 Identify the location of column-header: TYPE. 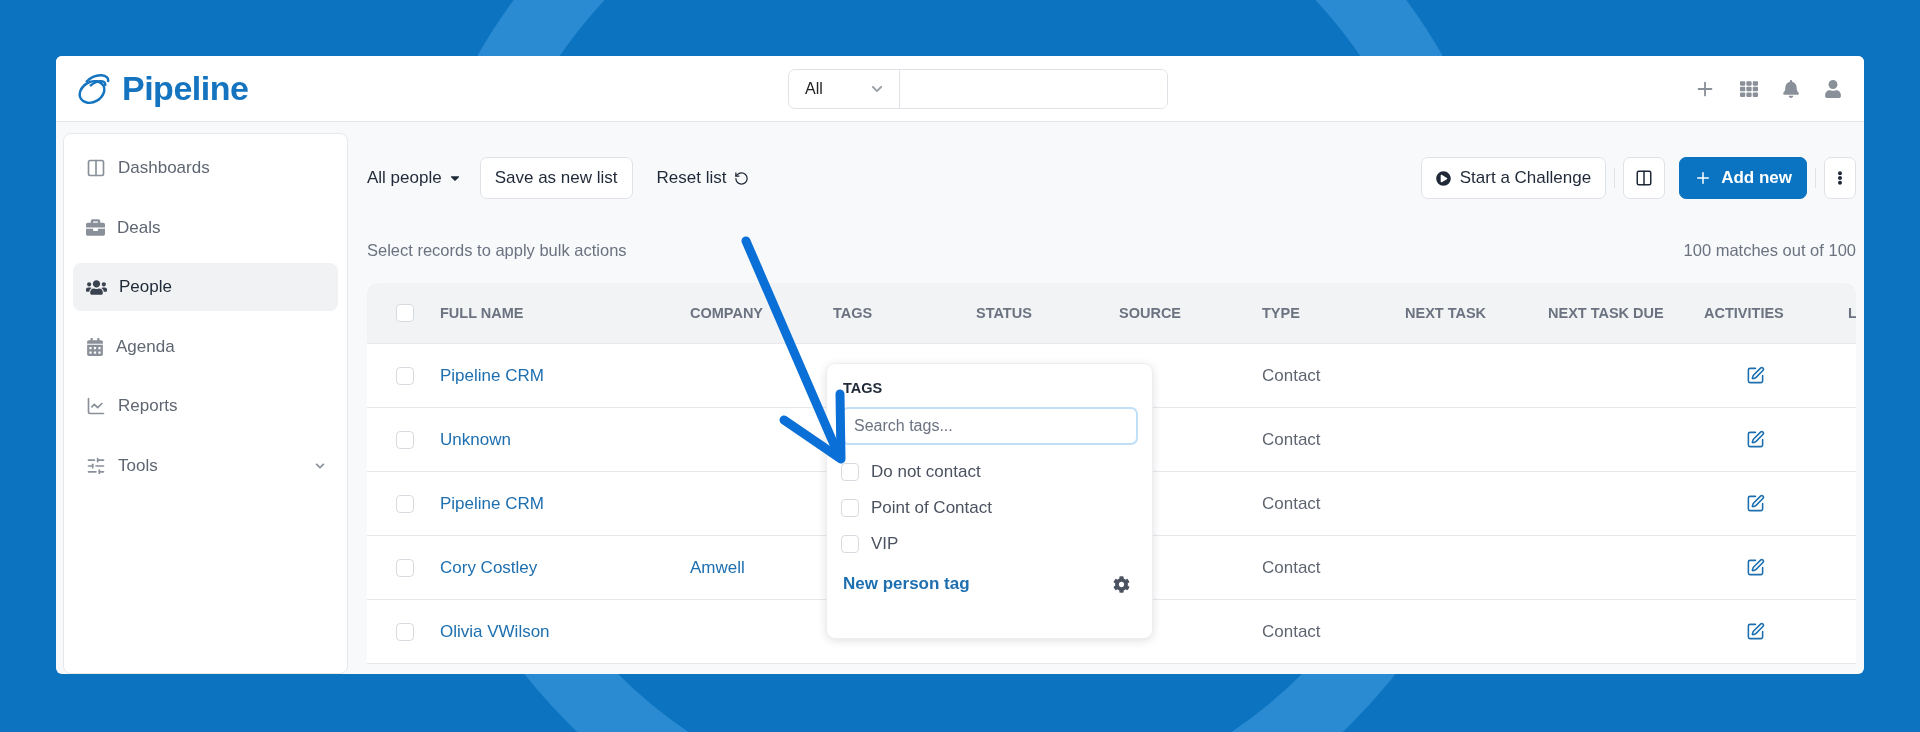
(1333, 313).